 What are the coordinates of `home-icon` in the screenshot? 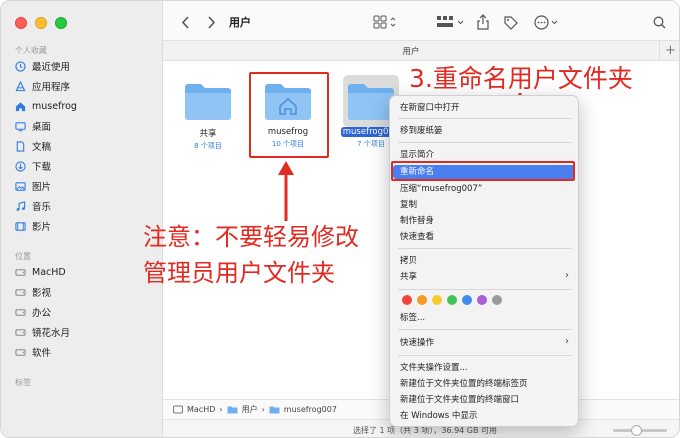 It's located at (20, 106).